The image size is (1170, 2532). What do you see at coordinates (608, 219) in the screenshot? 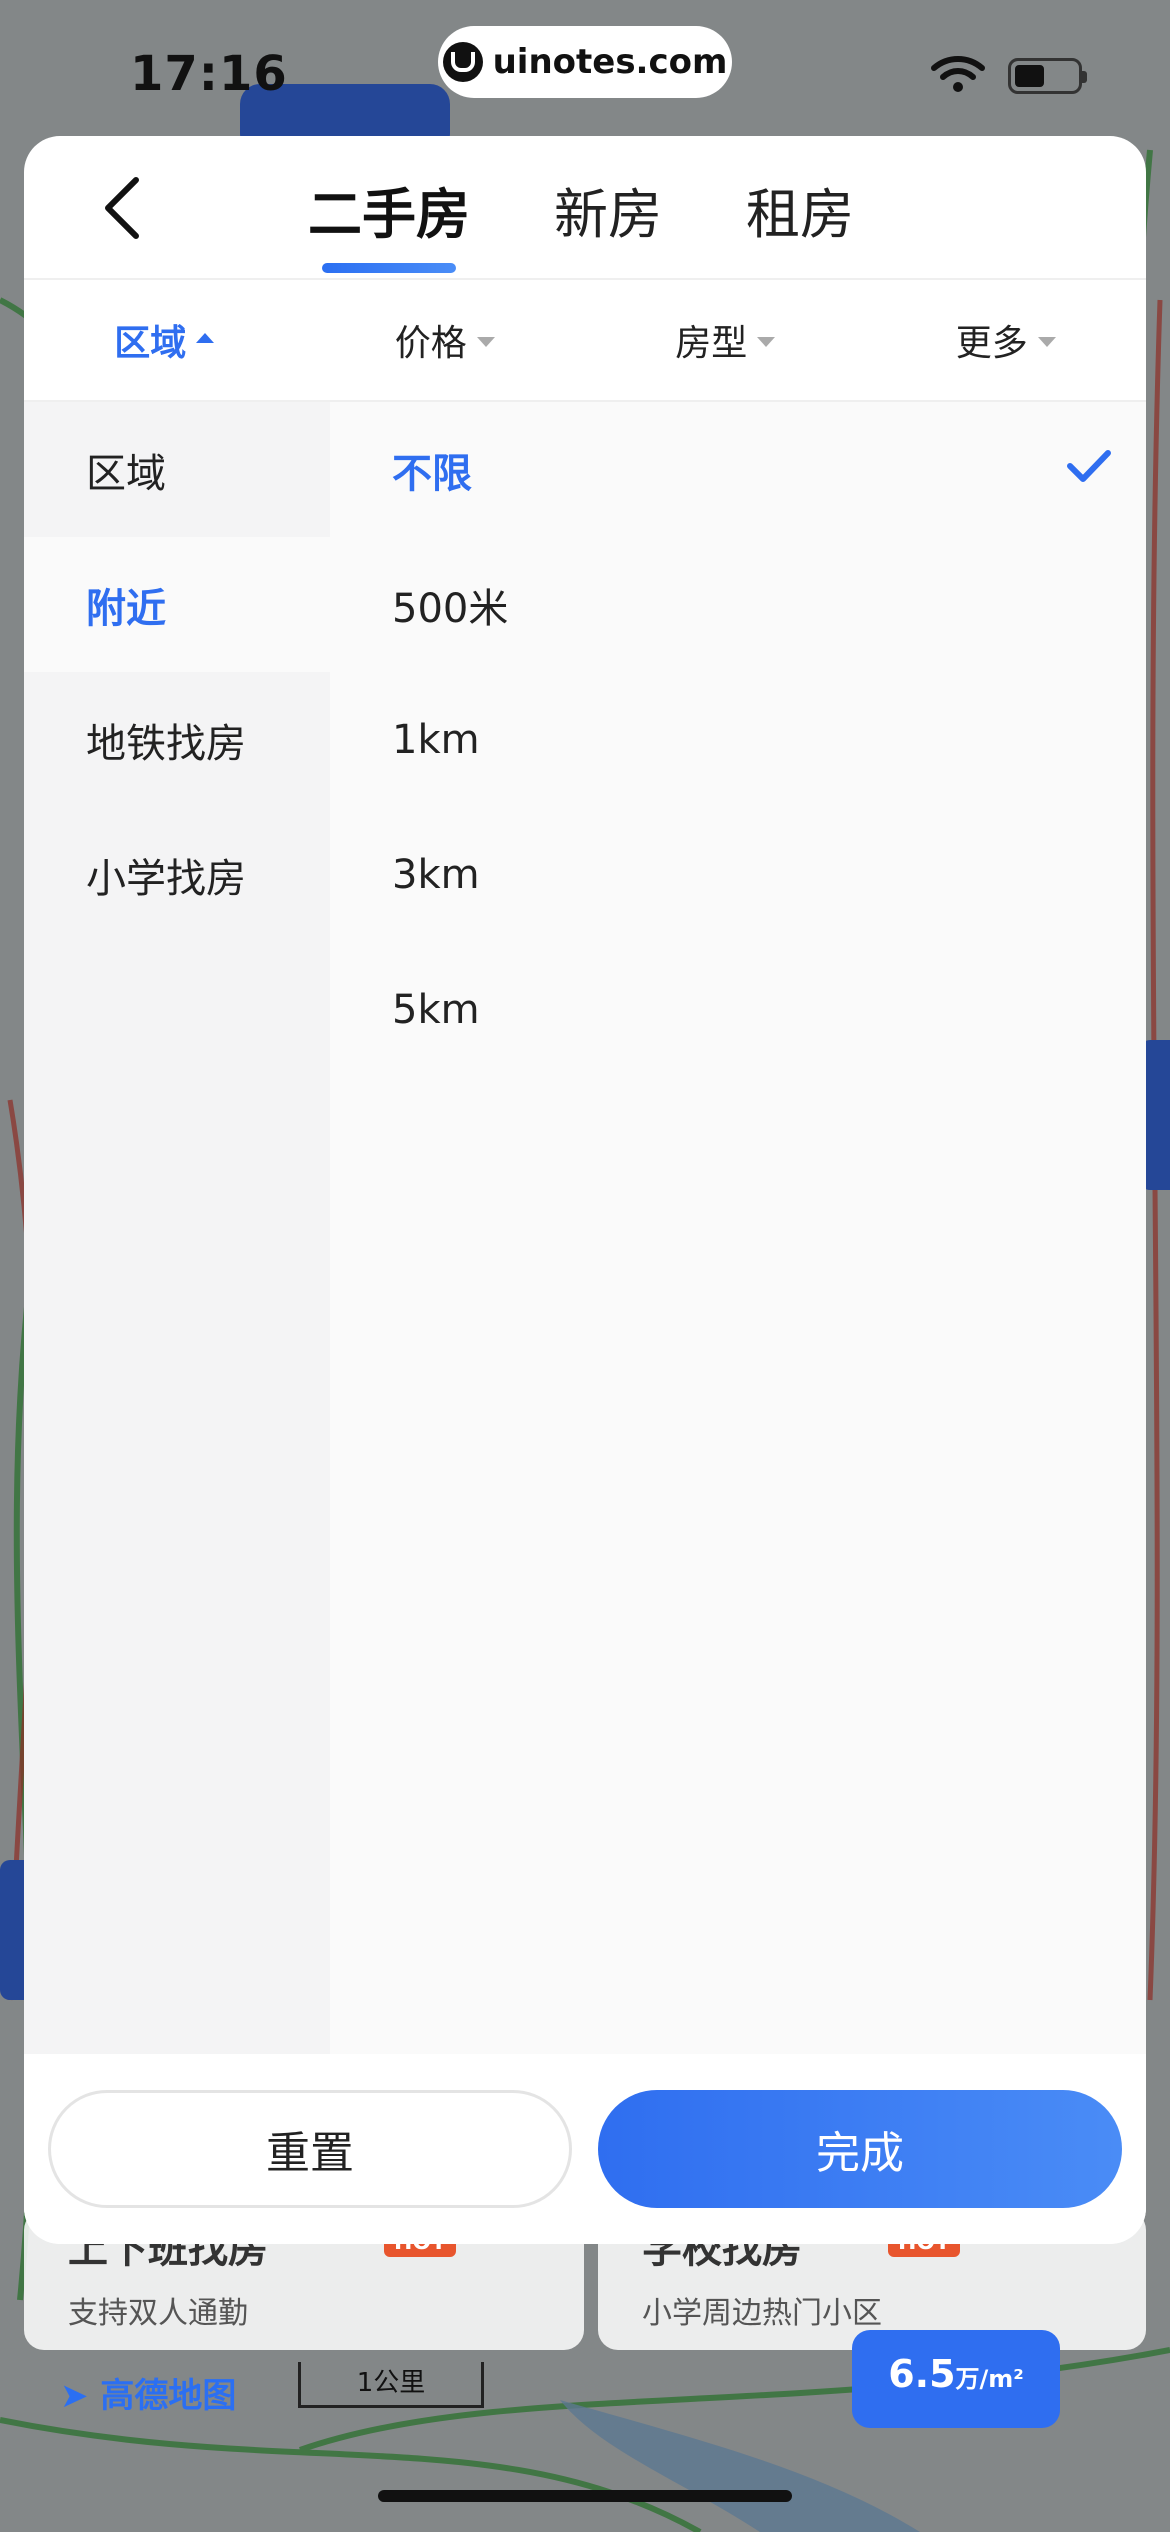
I see `tab-new-home: 新房` at bounding box center [608, 219].